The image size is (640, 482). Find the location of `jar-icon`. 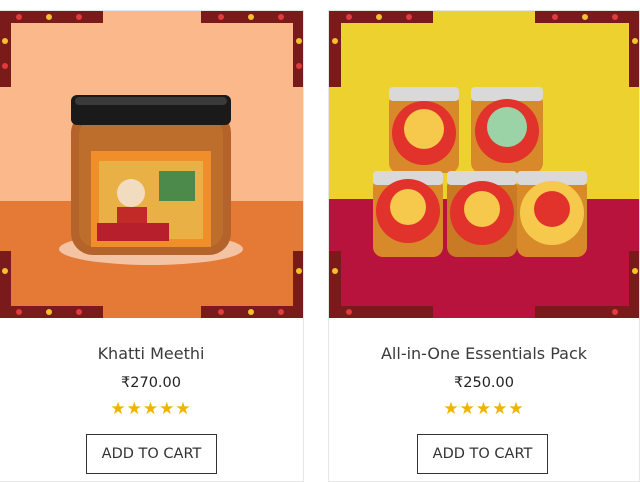

jar-icon is located at coordinates (151, 175).